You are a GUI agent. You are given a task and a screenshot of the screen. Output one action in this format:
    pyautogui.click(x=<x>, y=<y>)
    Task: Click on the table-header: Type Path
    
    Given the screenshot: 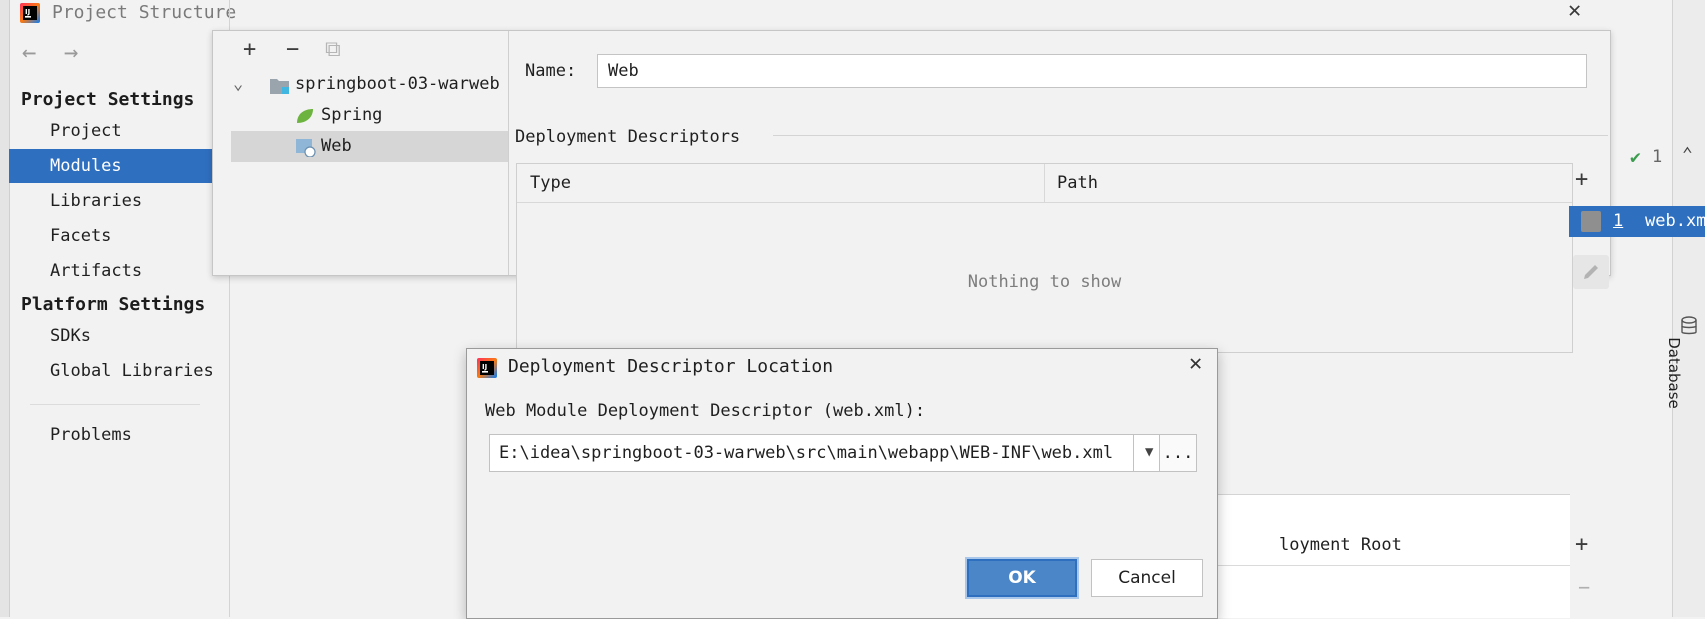 What is the action you would take?
    pyautogui.click(x=1044, y=183)
    